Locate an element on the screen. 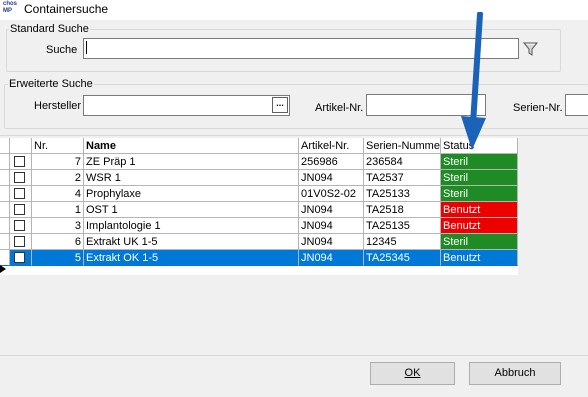 The width and height of the screenshot is (588, 397). filter-button is located at coordinates (530, 48).